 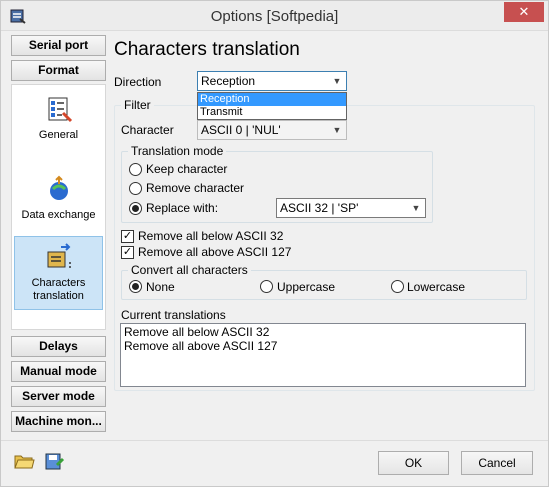 I want to click on characters-translation-icon, so click(x=59, y=255).